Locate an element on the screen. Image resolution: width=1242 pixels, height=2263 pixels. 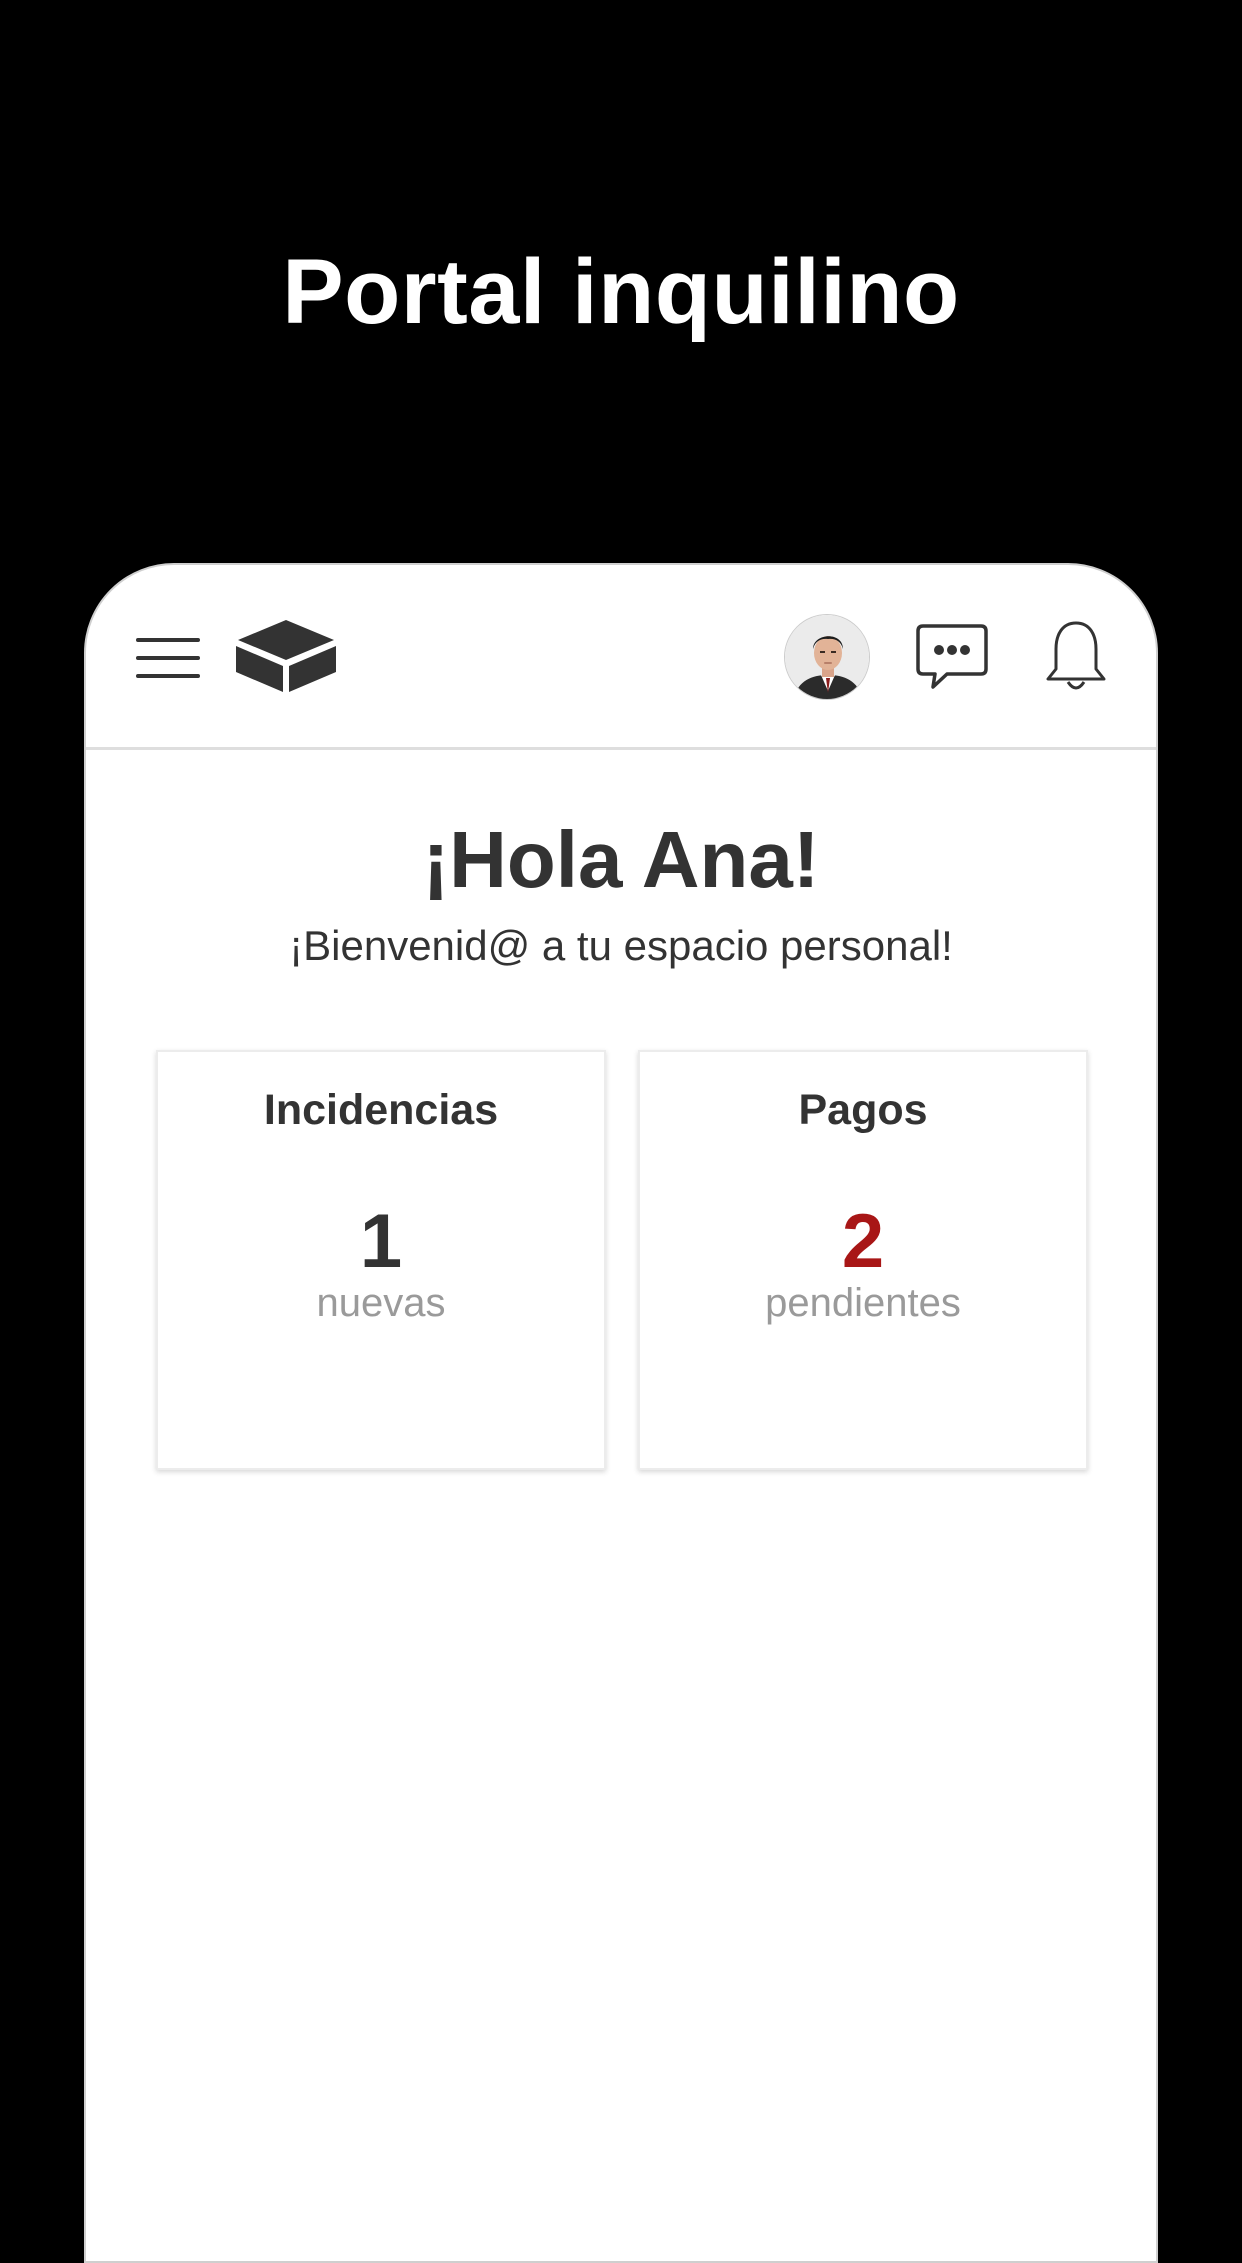
incidencias-card: Incidencias 1 nuevas is located at coordinates (381, 1260).